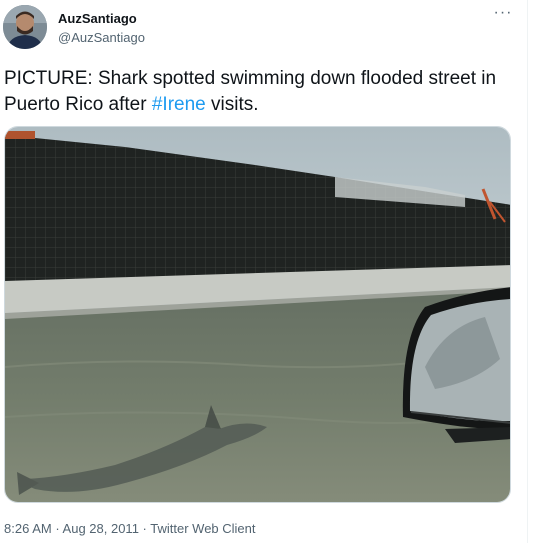 This screenshot has width=535, height=543. I want to click on column-divider, so click(527, 271).